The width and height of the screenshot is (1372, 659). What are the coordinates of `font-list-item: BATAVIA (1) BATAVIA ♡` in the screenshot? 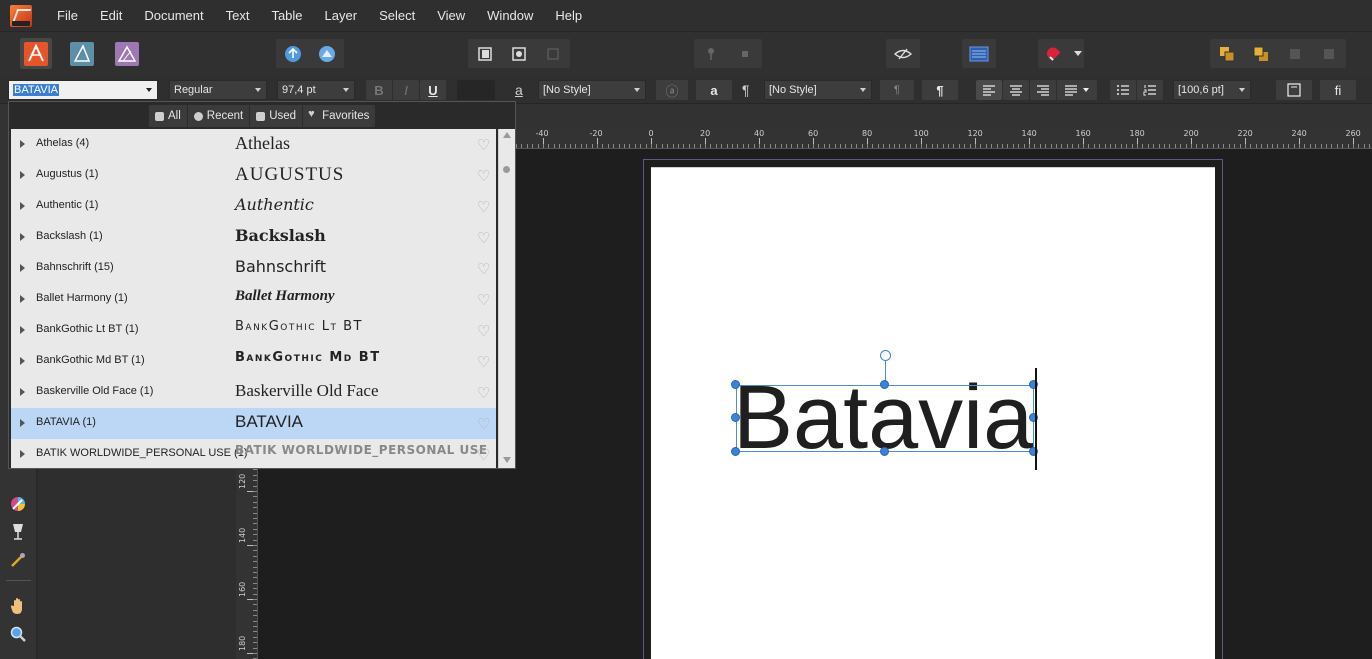 It's located at (253, 423).